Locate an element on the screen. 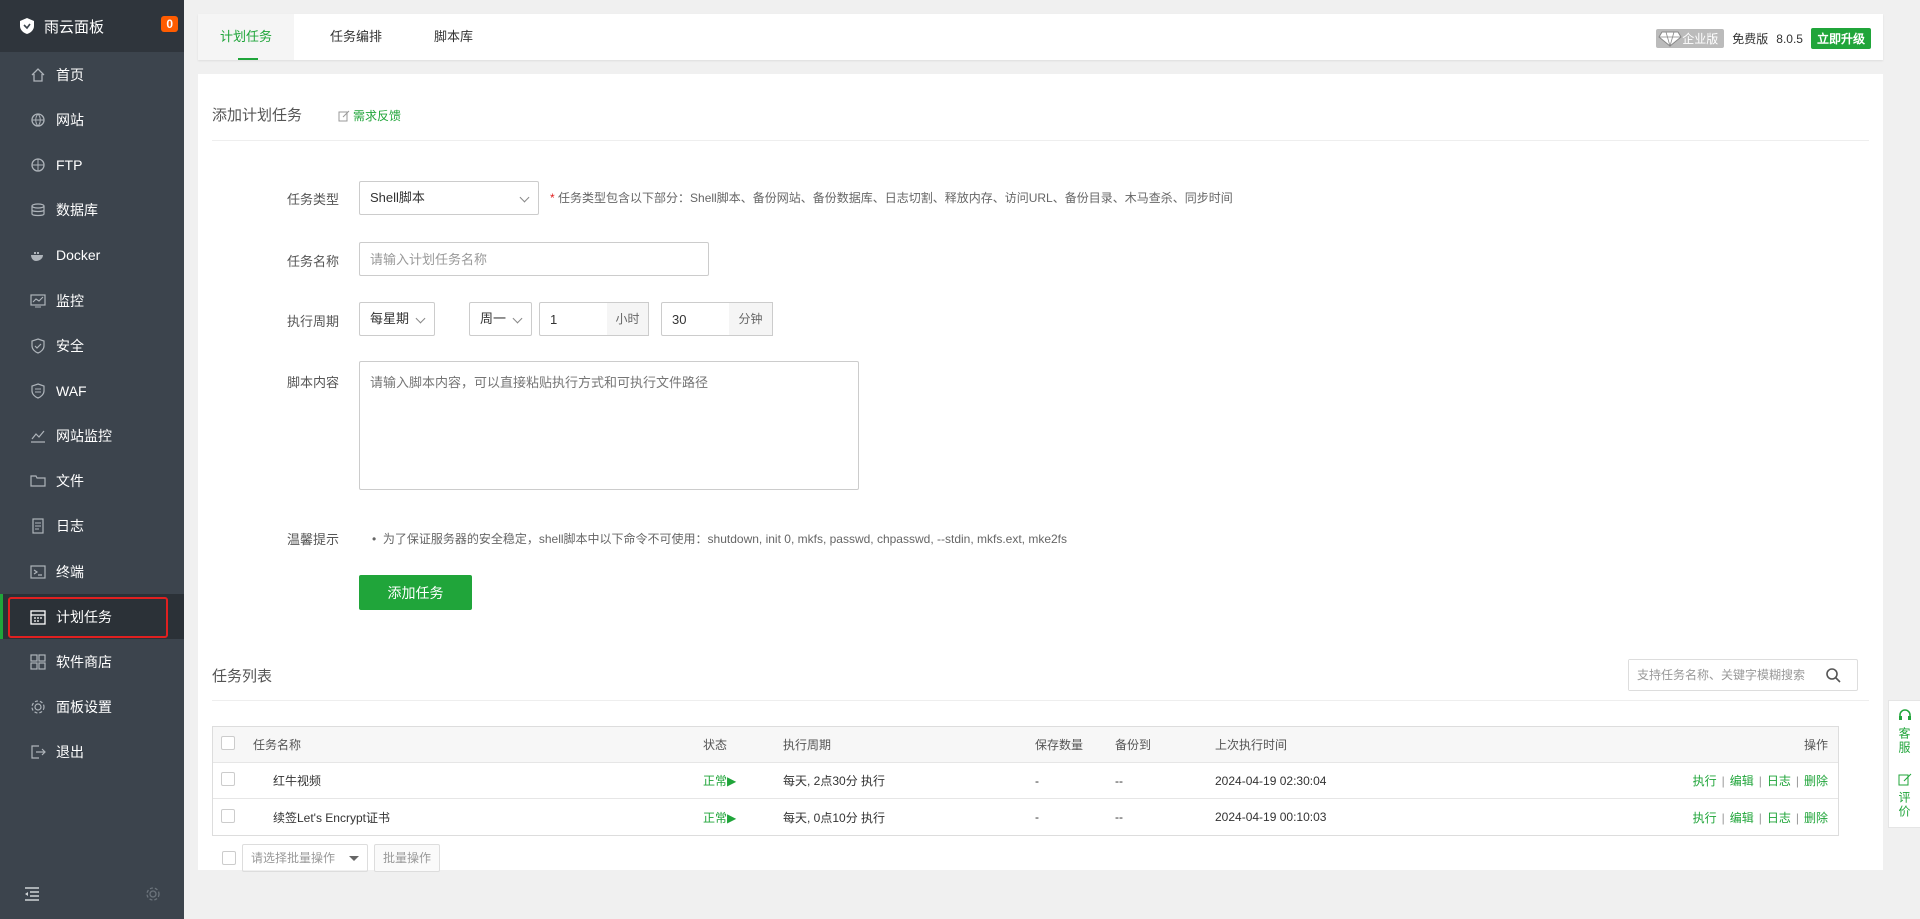 The image size is (1920, 919). sidebar-item-chart: 网站监控 is located at coordinates (92, 436).